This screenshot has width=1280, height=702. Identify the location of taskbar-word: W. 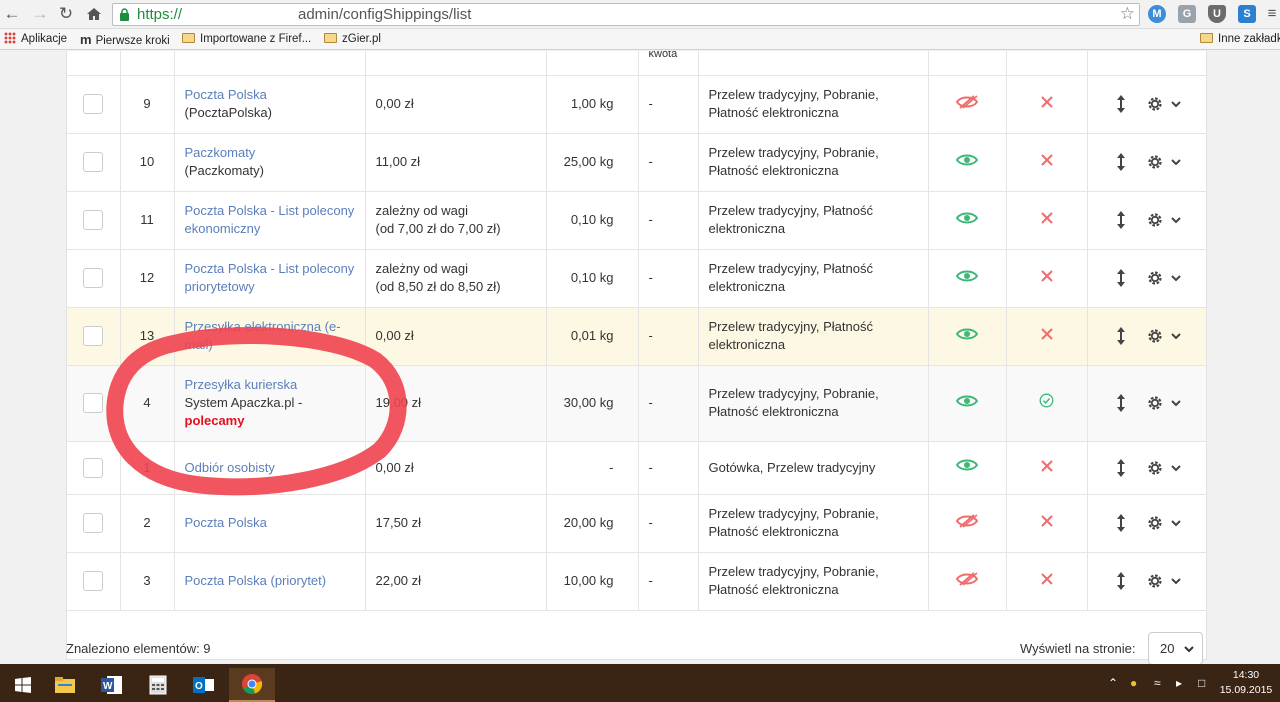
(112, 685).